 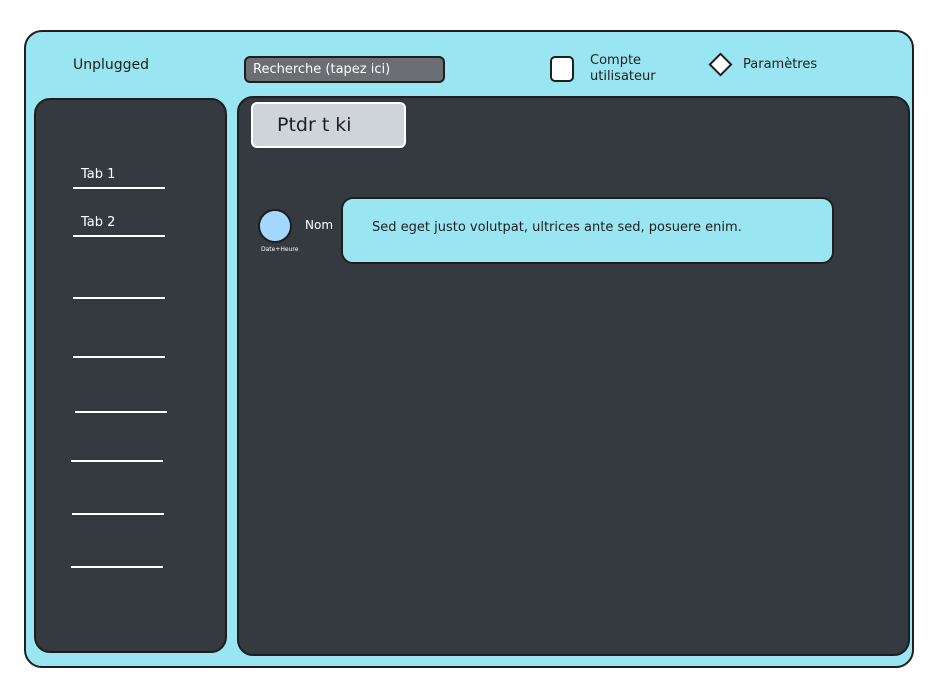 What do you see at coordinates (280, 249) in the screenshot?
I see `message-datetime: Date+Heure` at bounding box center [280, 249].